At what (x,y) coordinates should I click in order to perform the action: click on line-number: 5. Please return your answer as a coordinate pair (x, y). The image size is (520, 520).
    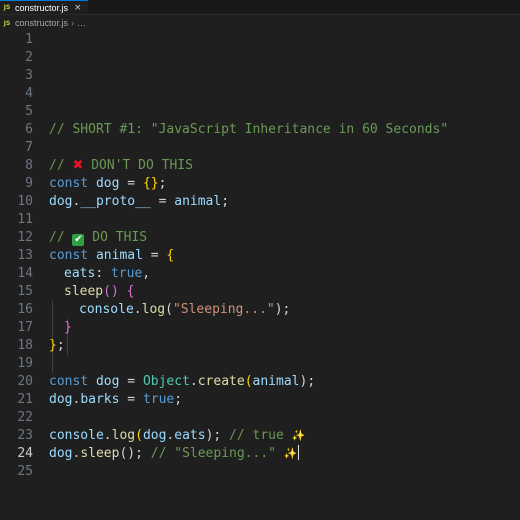
    Looking at the image, I should click on (29, 111).